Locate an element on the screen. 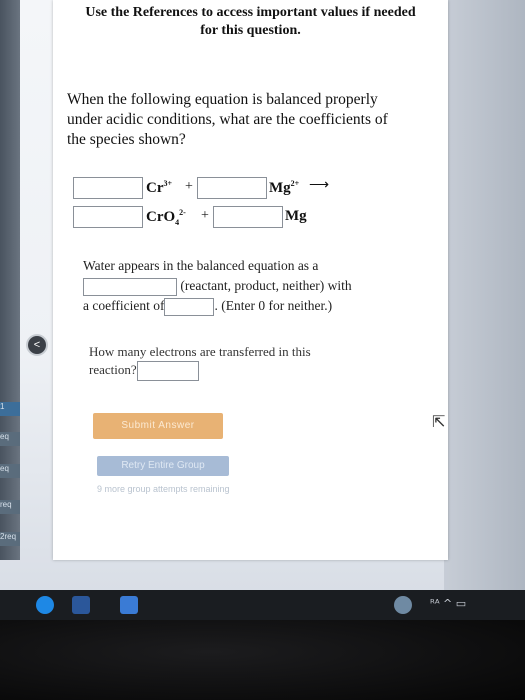 This screenshot has height=700, width=525. edge-icon is located at coordinates (45, 605).